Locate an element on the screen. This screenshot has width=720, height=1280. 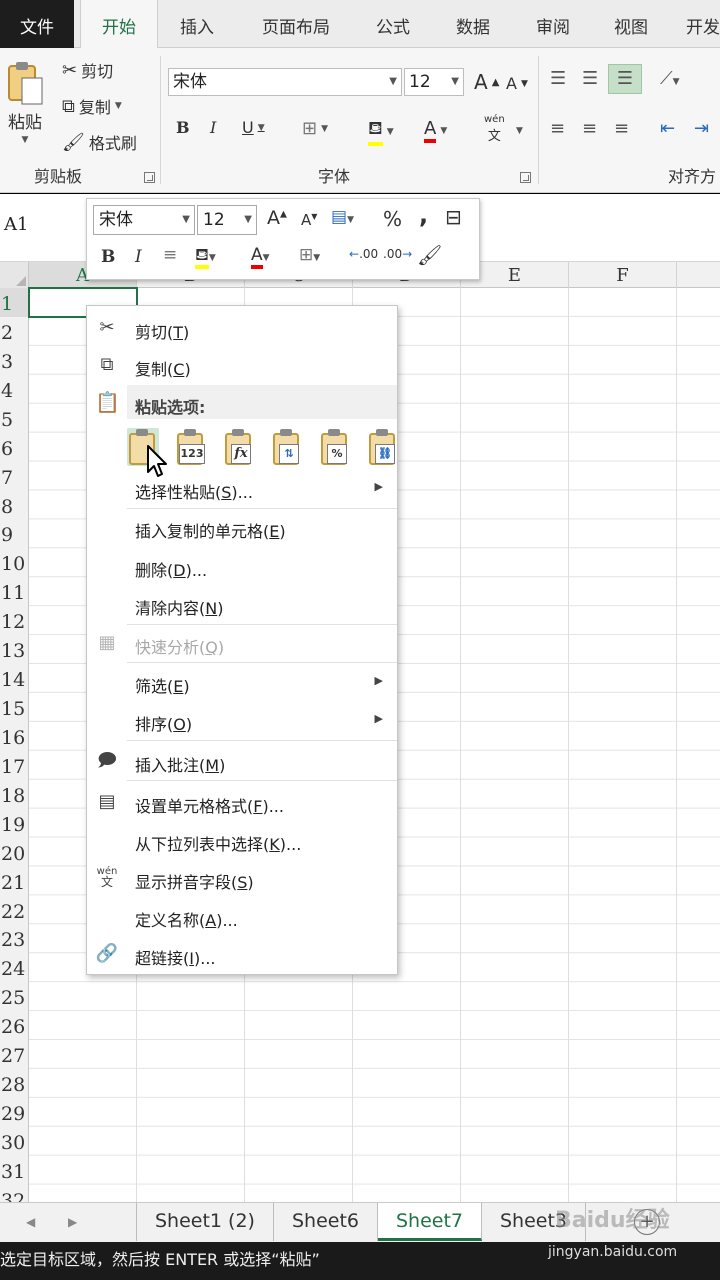
menu-item-copy: ⧉ 复制(C) is located at coordinates (242, 365).